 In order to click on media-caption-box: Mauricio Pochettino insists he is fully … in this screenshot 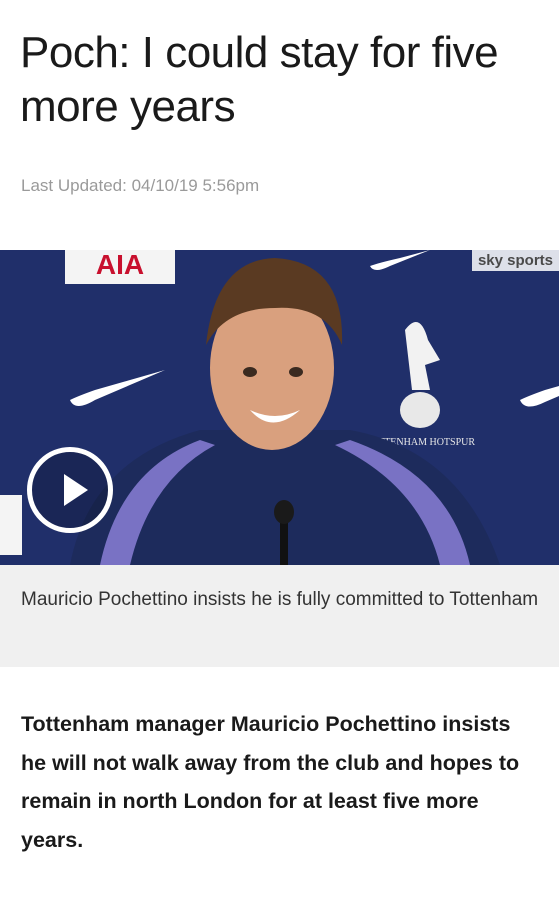, I will do `click(279, 616)`.